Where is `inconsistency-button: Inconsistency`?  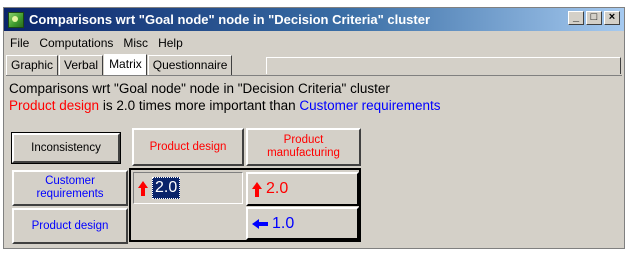
inconsistency-button: Inconsistency is located at coordinates (66, 148).